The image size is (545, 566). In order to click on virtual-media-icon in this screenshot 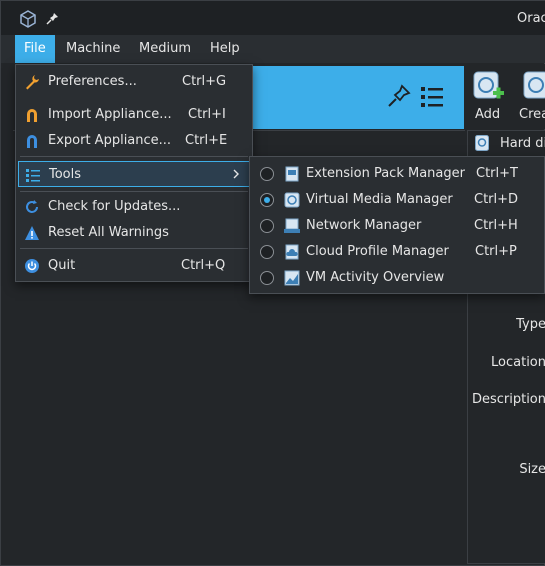, I will do `click(292, 200)`.